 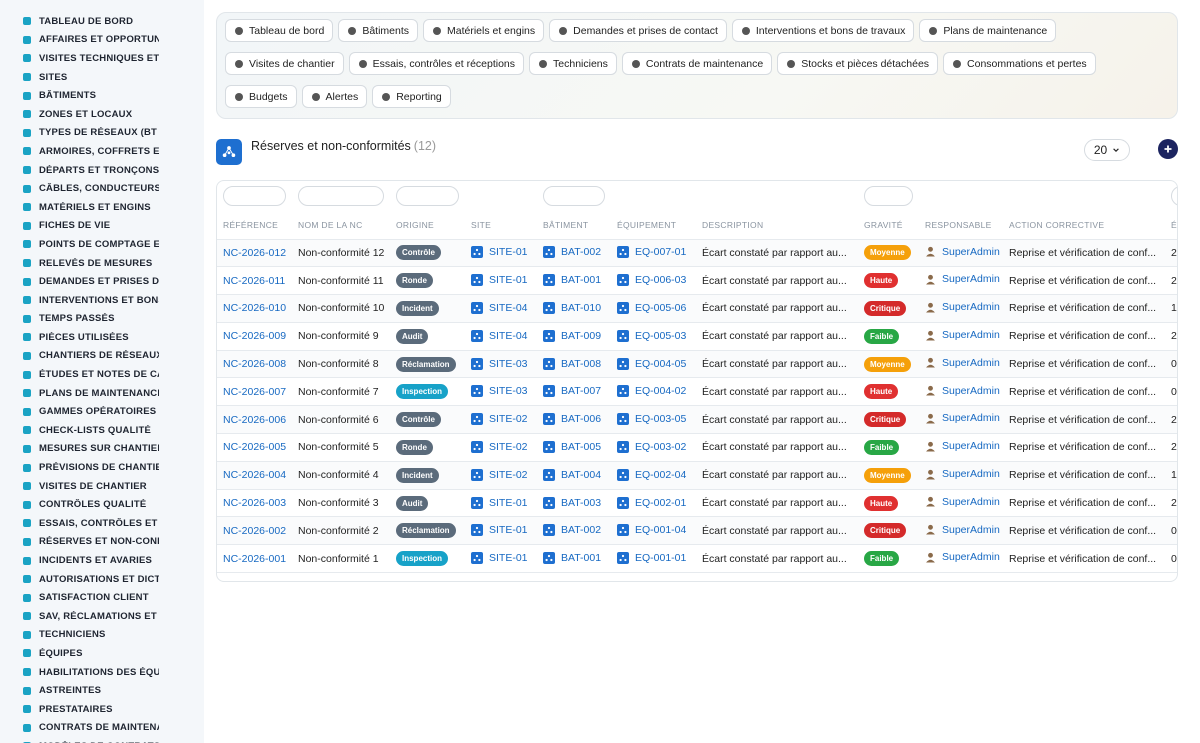 I want to click on nav-button: Essais, contrôles et réceptions, so click(x=436, y=63).